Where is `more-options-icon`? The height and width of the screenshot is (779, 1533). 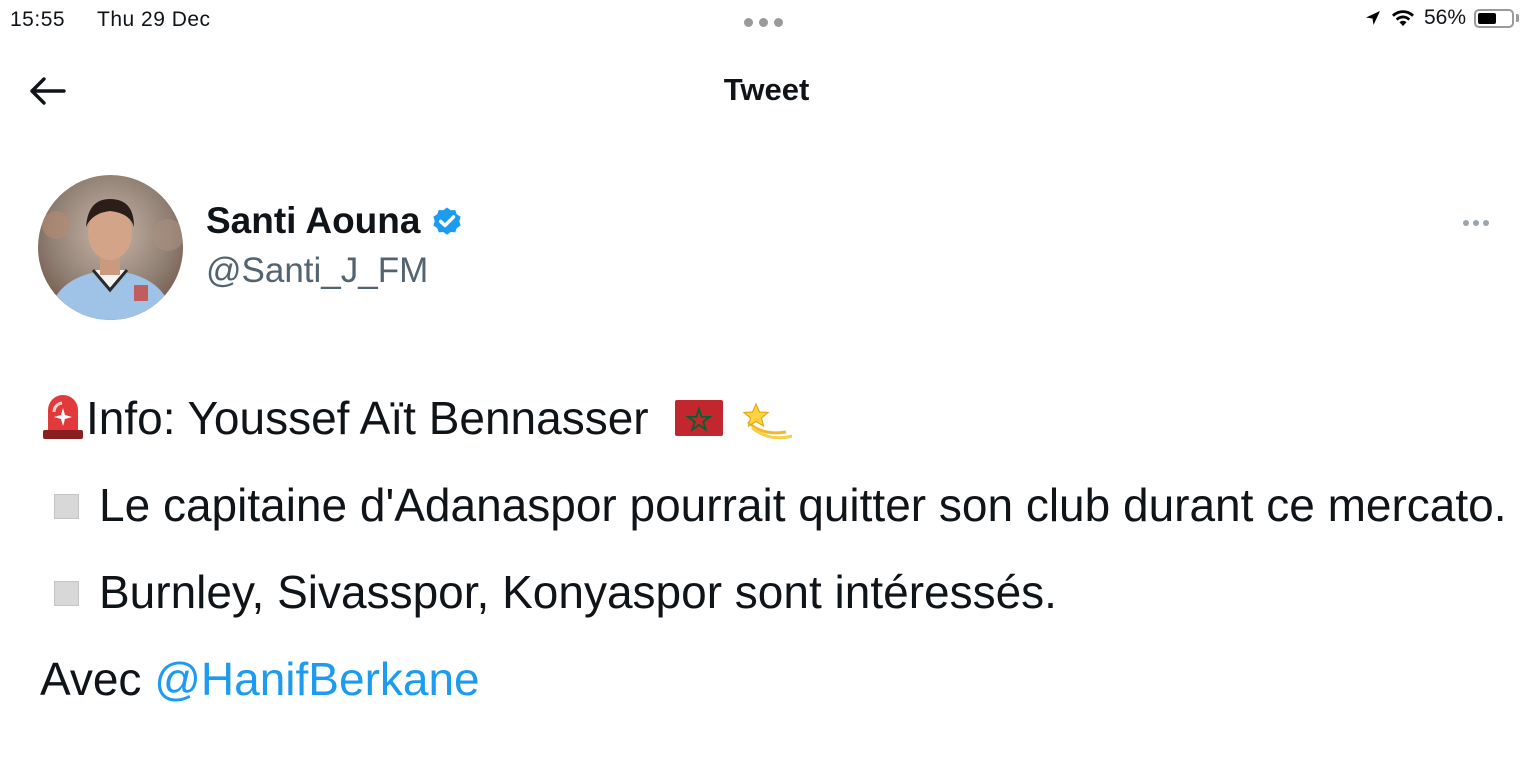
more-options-icon is located at coordinates (1476, 223).